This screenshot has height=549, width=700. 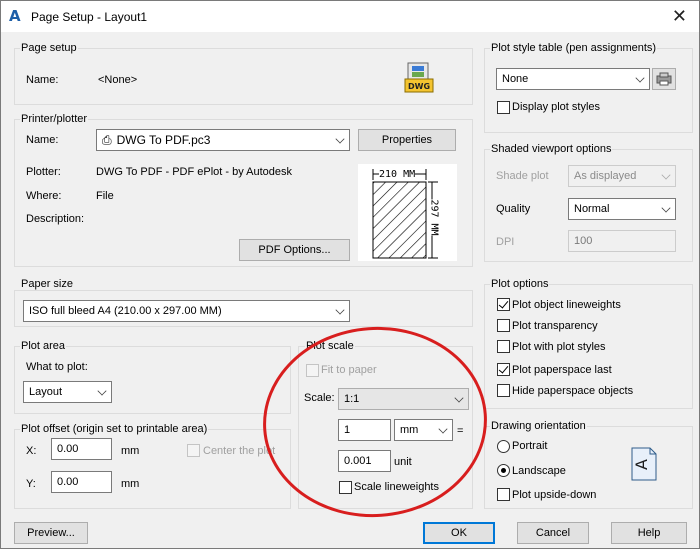 I want to click on shade-plot-select: As displayed, so click(x=622, y=176).